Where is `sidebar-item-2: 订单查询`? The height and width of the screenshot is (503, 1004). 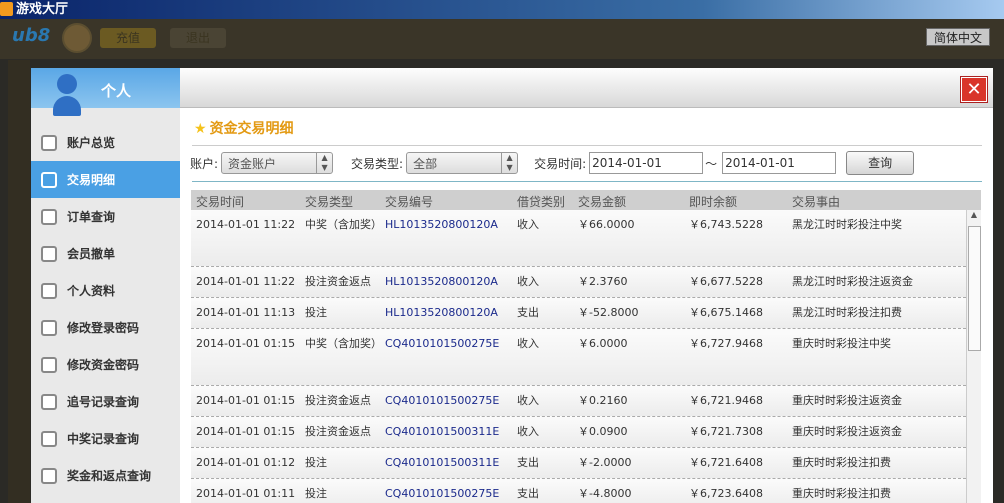
sidebar-item-2: 订单查询 is located at coordinates (105, 216).